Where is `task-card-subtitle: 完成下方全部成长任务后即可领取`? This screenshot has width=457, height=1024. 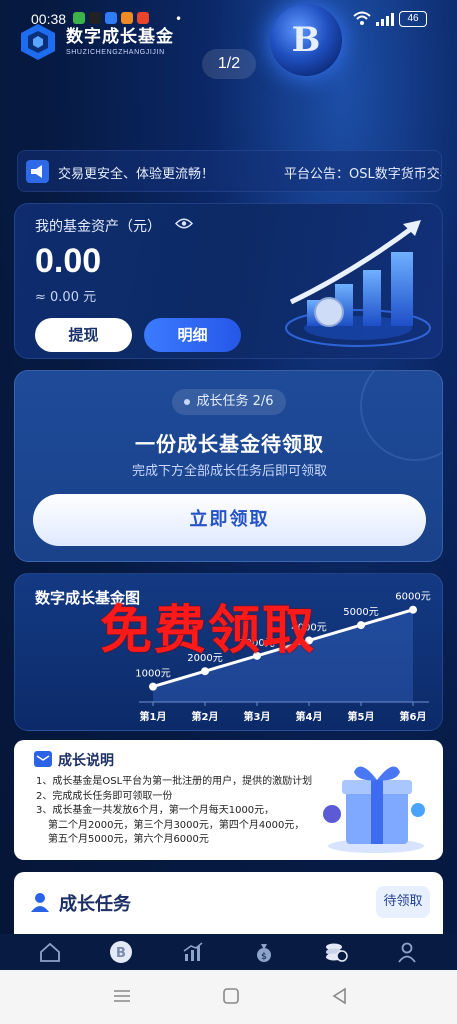
task-card-subtitle: 完成下方全部成长任务后即可领取 is located at coordinates (229, 471).